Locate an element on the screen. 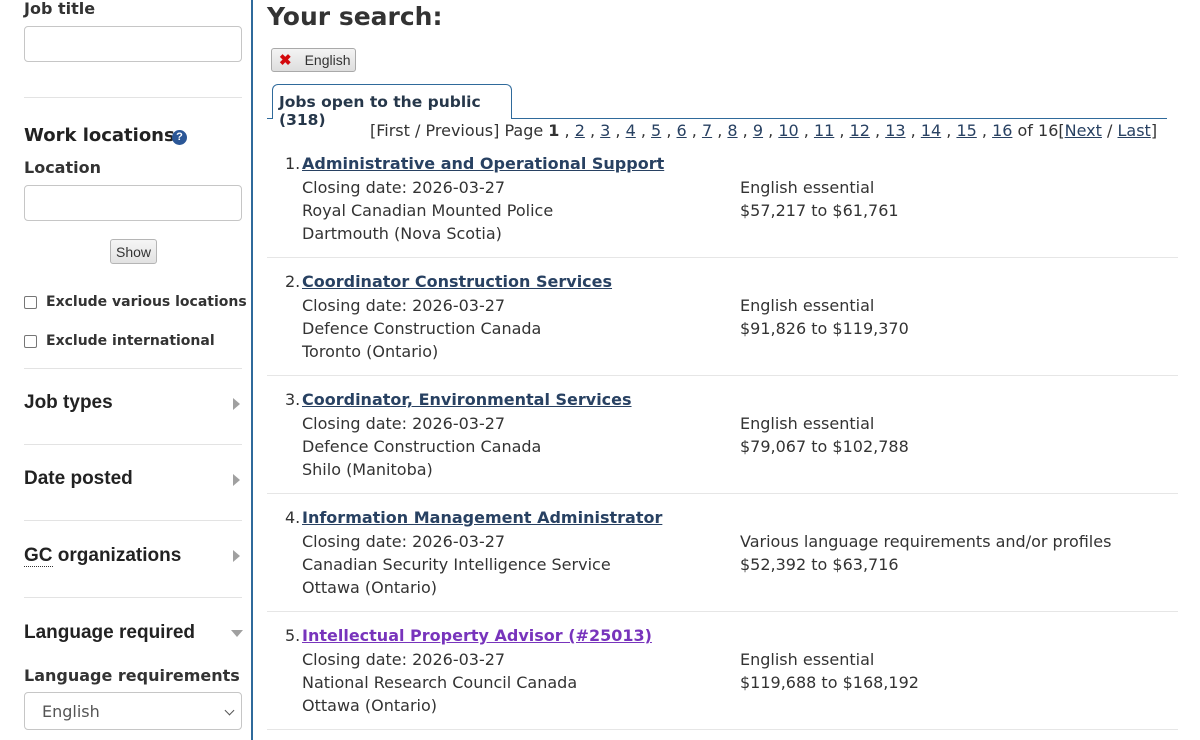 Image resolution: width=1200 pixels, height=740 pixels. job-title-link: Coordinator, Environmental Services is located at coordinates (467, 399).